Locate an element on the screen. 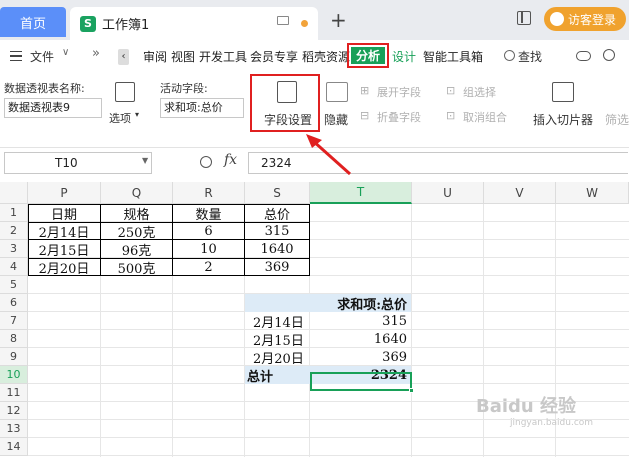  select-all-corner is located at coordinates (14, 193).